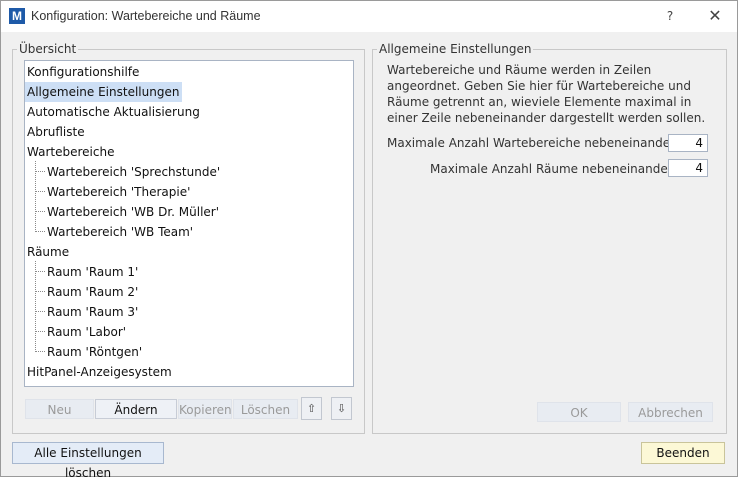 The image size is (738, 483). I want to click on tree-item-wartebereich: Wartebereich 'WB Dr. Müller', so click(133, 212).